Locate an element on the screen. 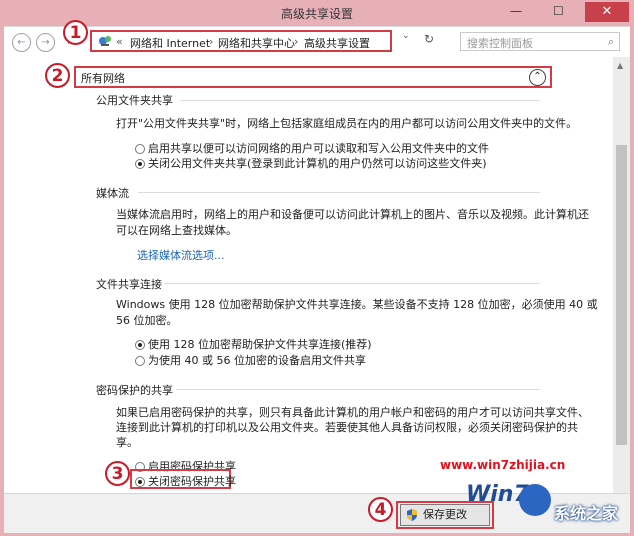 The image size is (634, 536). vertical-scrollbar: ▲ is located at coordinates (621, 275).